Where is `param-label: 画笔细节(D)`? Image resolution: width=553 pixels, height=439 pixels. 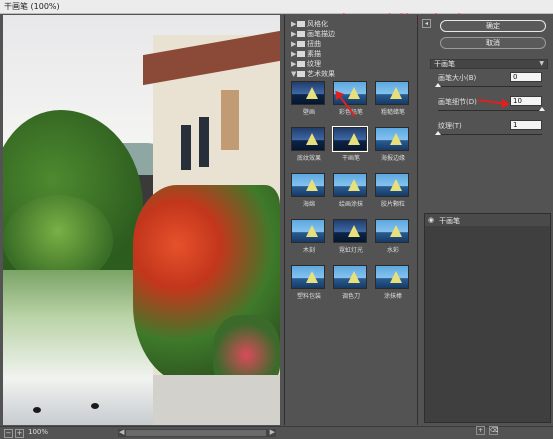
param-label: 画笔细节(D) is located at coordinates (457, 102).